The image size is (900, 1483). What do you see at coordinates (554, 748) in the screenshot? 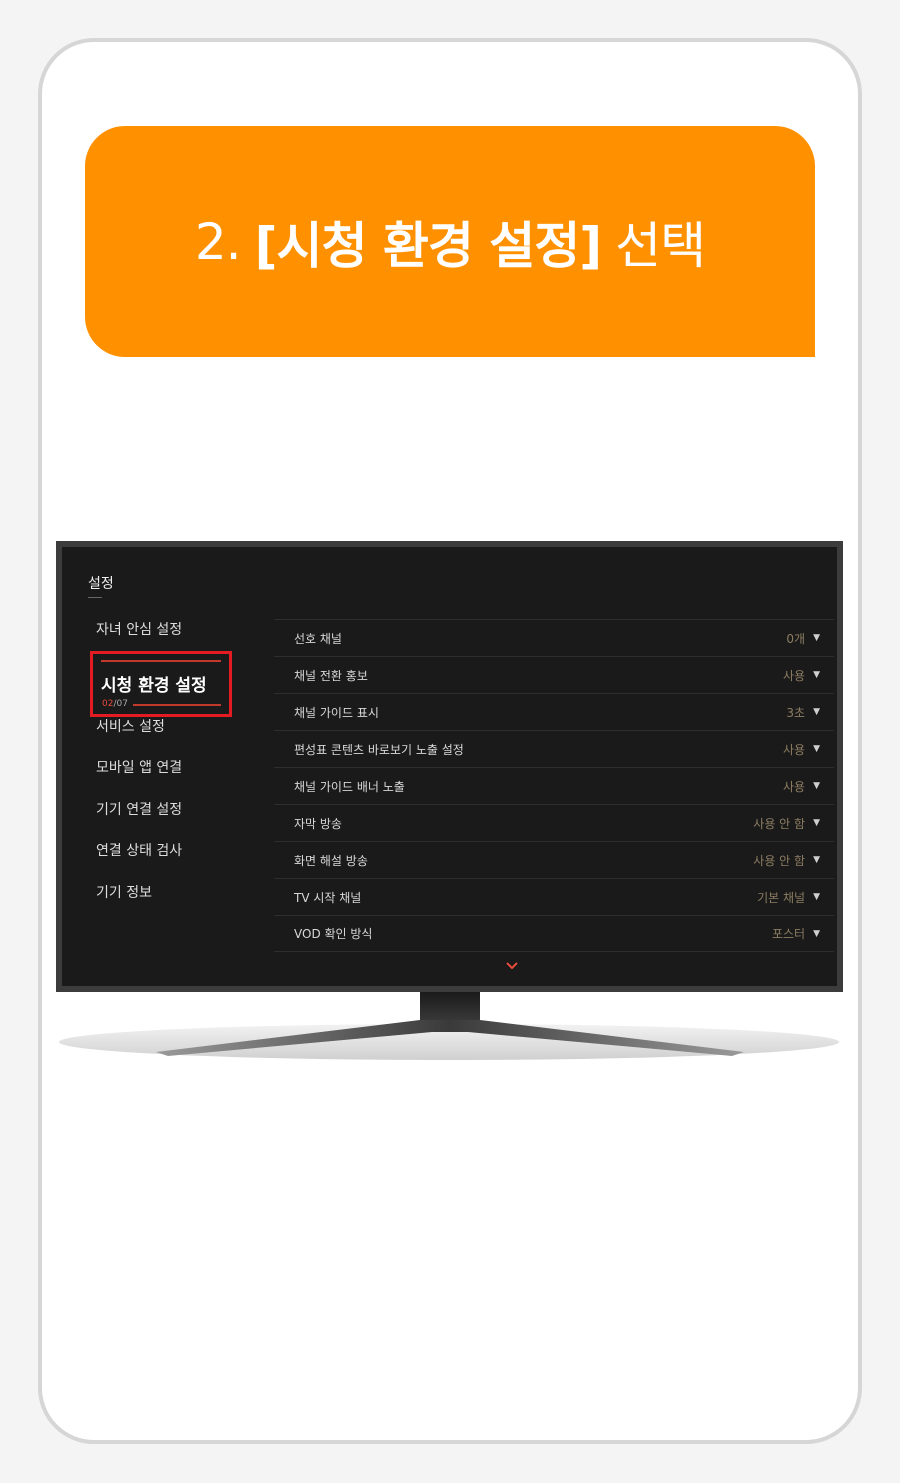
I see `setting-row-epg-direct-view: 편성표 콘텐츠 바로보기 노출 설정 사용 ▼` at bounding box center [554, 748].